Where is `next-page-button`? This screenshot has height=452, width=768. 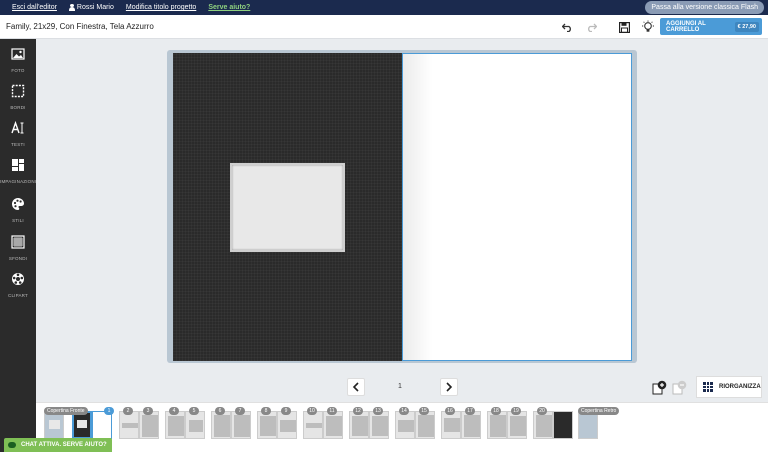
next-page-button is located at coordinates (449, 387).